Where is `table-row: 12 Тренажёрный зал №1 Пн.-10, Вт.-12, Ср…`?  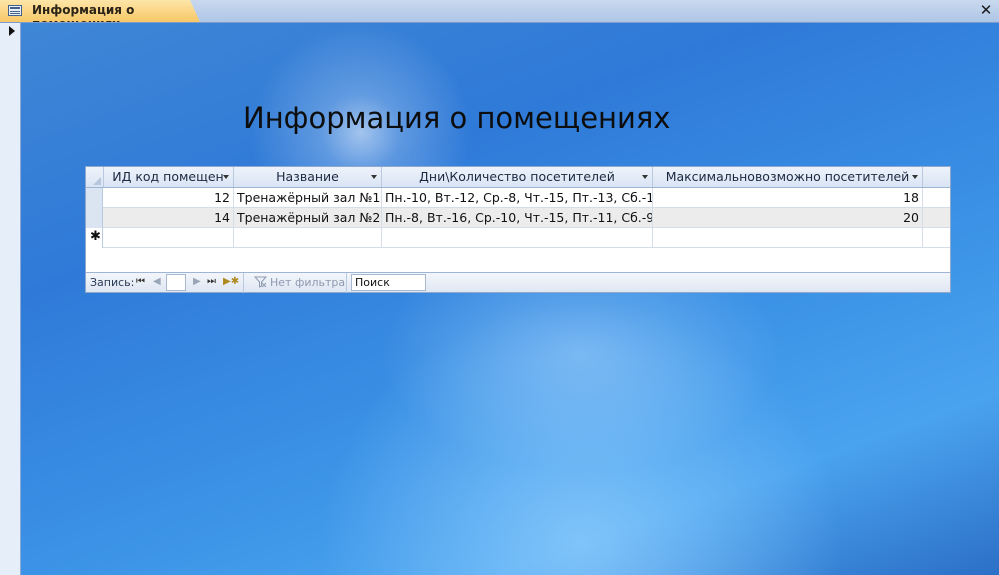 table-row: 12 Тренажёрный зал №1 Пн.-10, Вт.-12, Ср… is located at coordinates (518, 198).